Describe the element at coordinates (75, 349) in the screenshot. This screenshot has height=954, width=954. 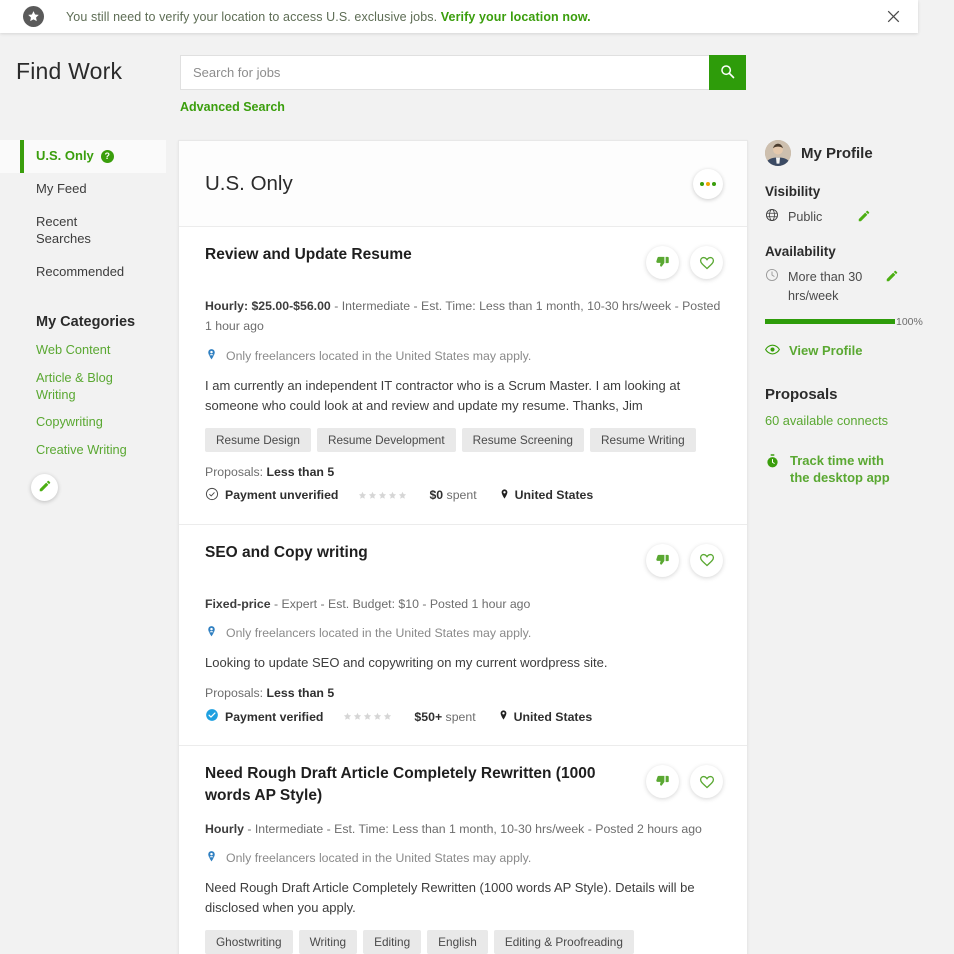
I see `category-item: Web Content` at that location.